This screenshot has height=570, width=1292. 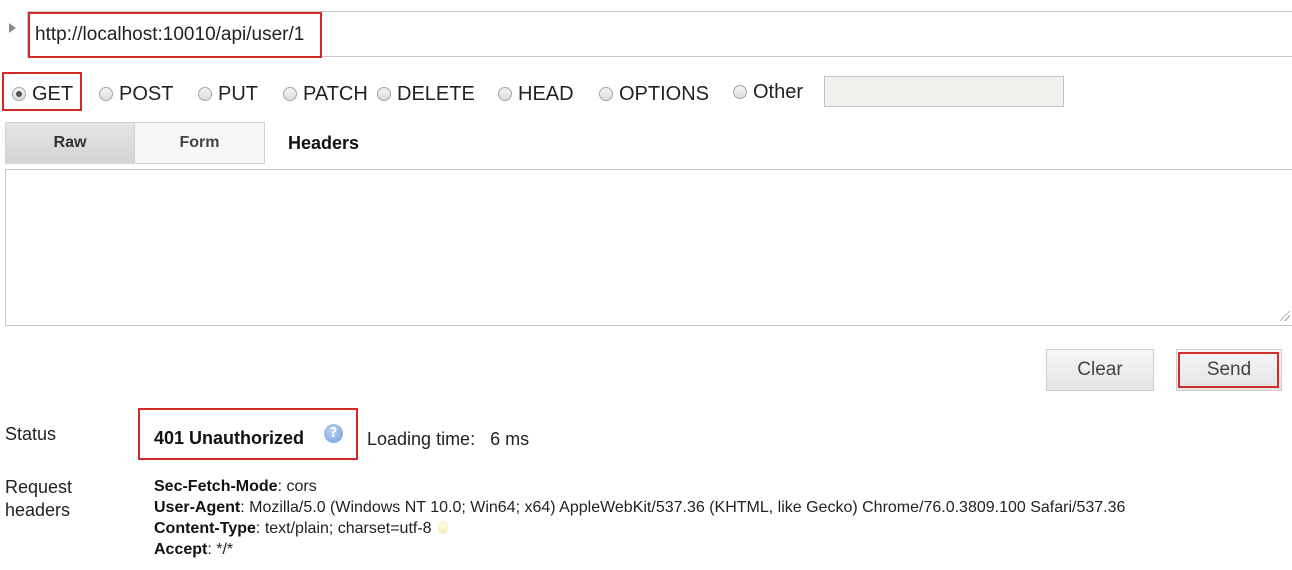 What do you see at coordinates (146, 93) in the screenshot?
I see `method-post-label: POST` at bounding box center [146, 93].